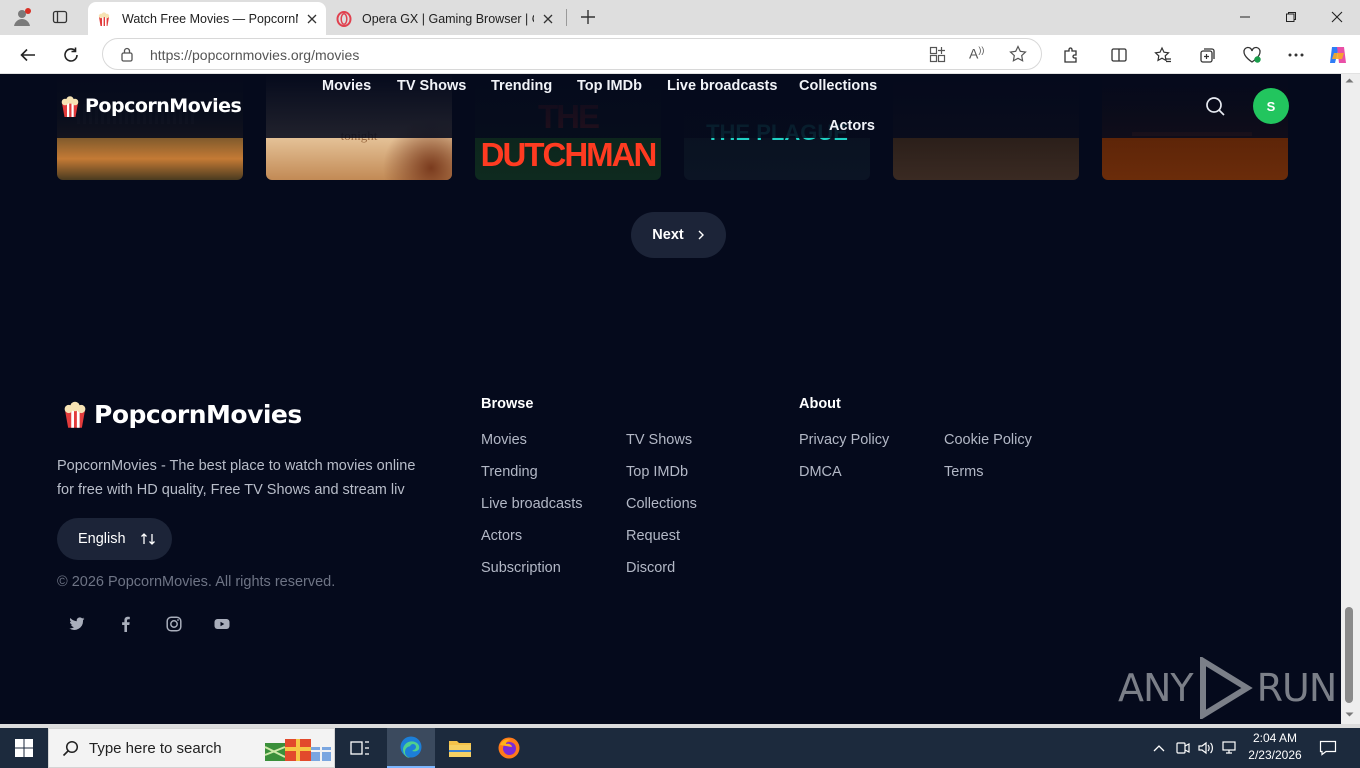 Image resolution: width=1360 pixels, height=768 pixels. What do you see at coordinates (661, 504) in the screenshot?
I see `footer-link-collections: Collections` at bounding box center [661, 504].